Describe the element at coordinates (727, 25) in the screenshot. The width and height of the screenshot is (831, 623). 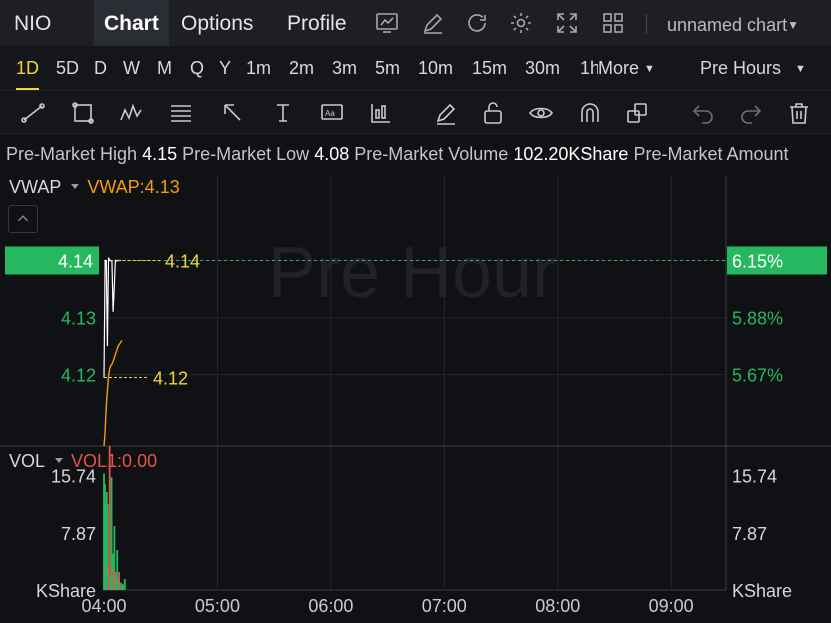
I see `chart-name-label: unnamed chart` at that location.